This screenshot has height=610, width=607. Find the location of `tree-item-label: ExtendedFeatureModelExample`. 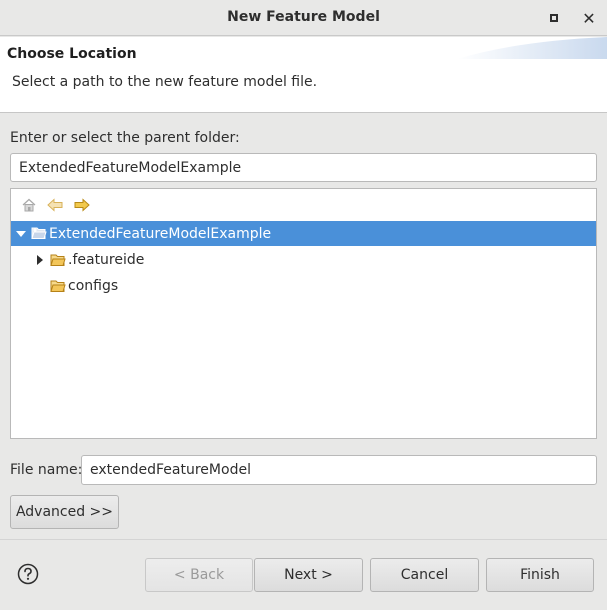

tree-item-label: ExtendedFeatureModelExample is located at coordinates (160, 233).